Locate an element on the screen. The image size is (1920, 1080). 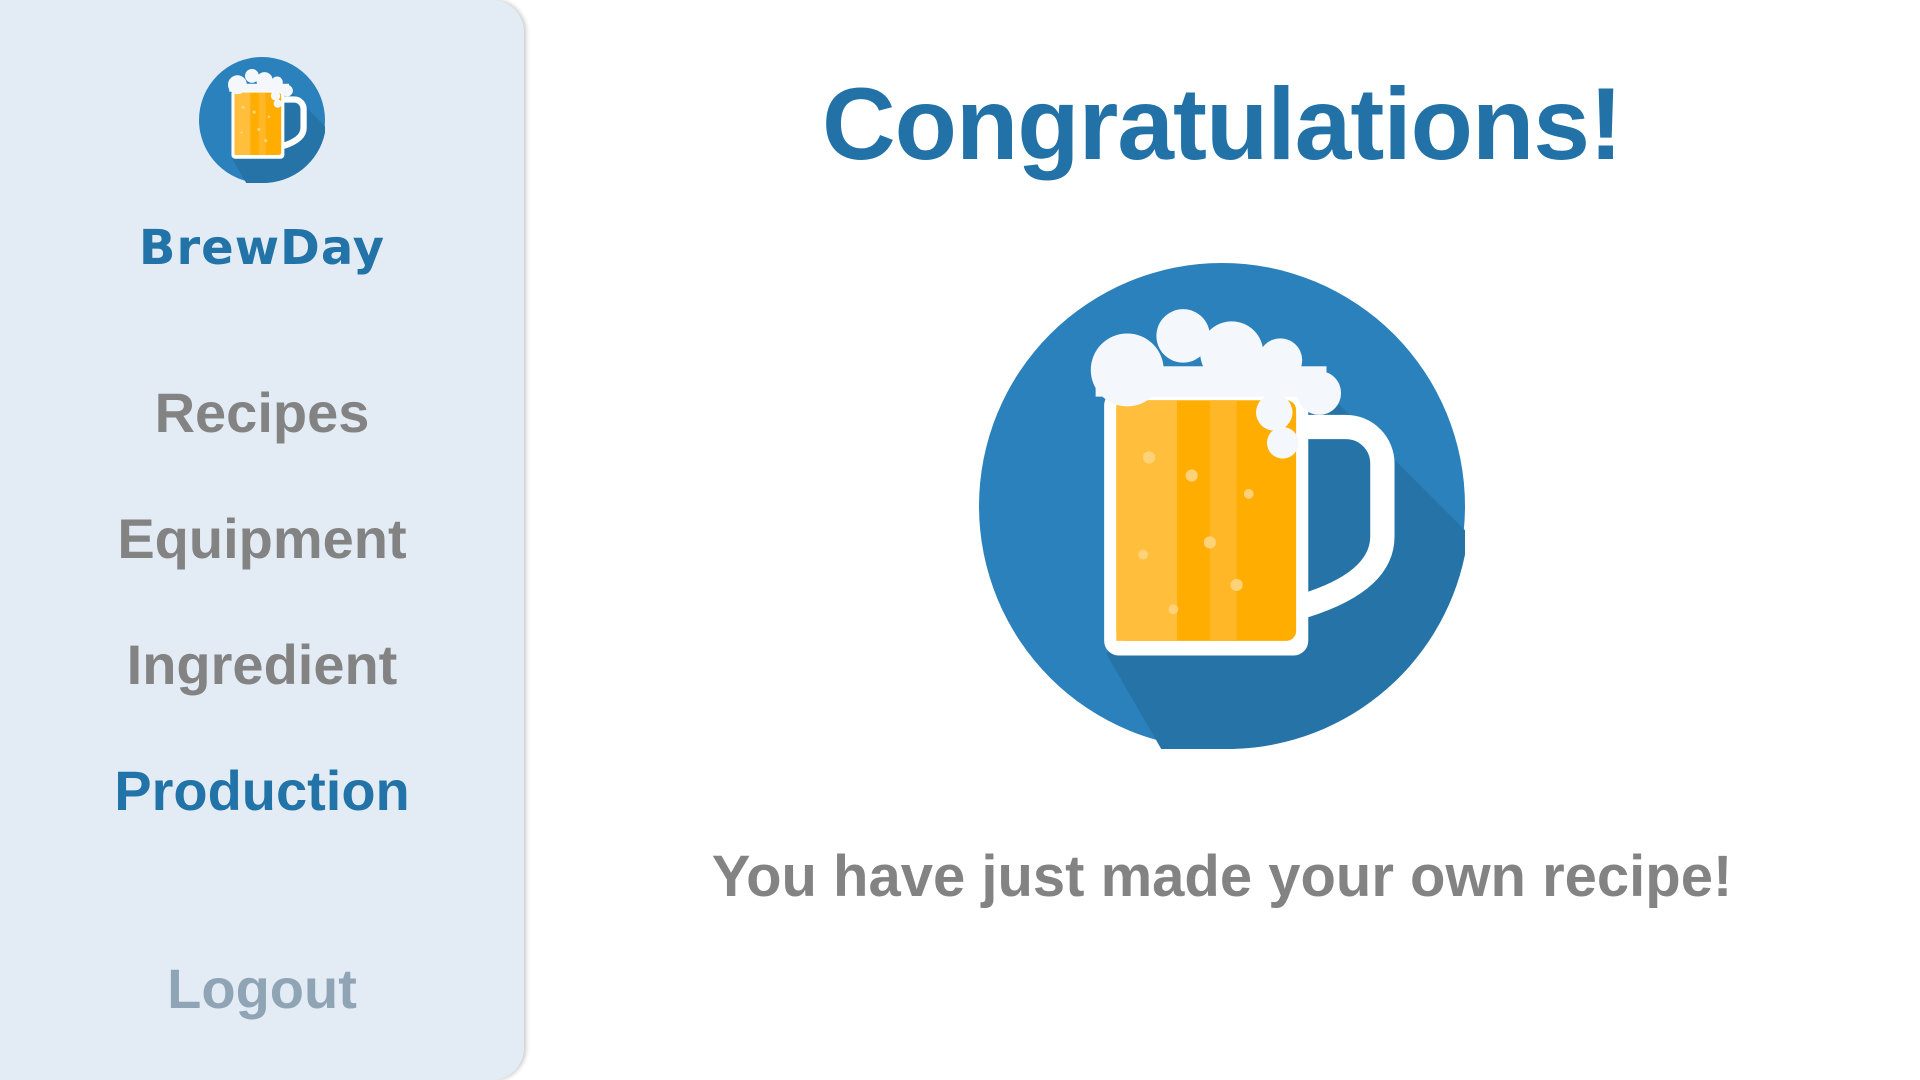
nav-item-equipment: Equipment is located at coordinates (262, 567).